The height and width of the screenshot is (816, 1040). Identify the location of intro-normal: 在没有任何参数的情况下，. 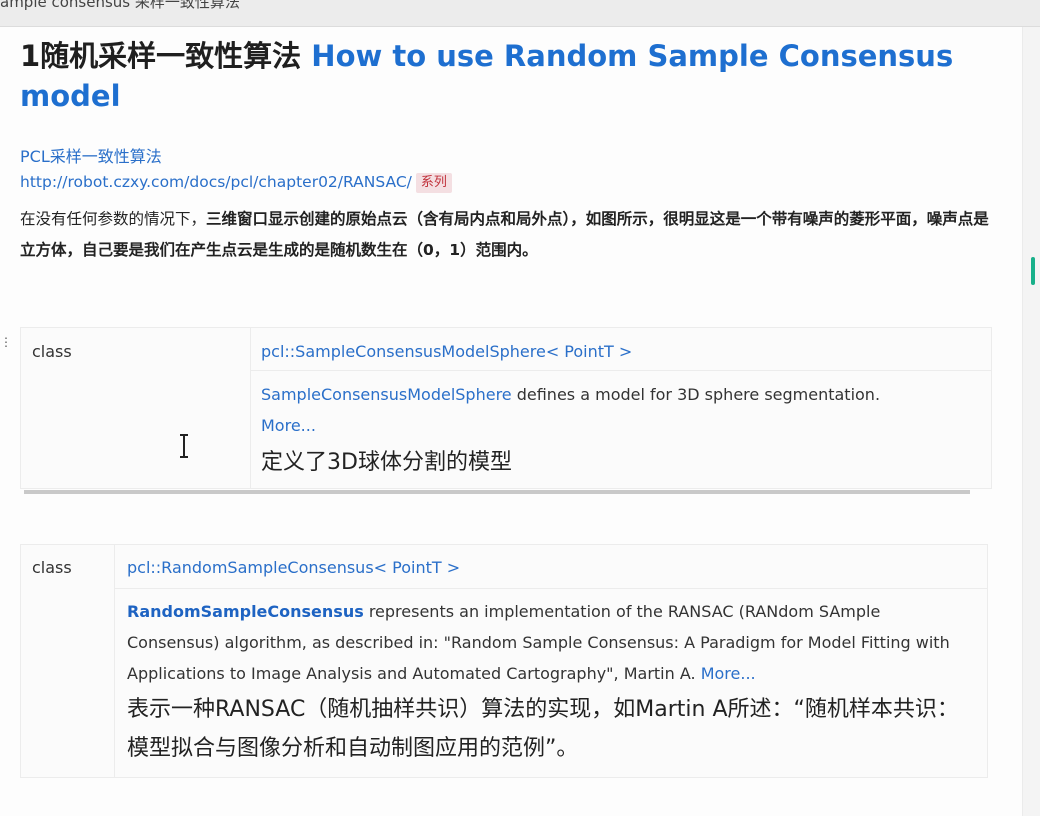
(113, 219).